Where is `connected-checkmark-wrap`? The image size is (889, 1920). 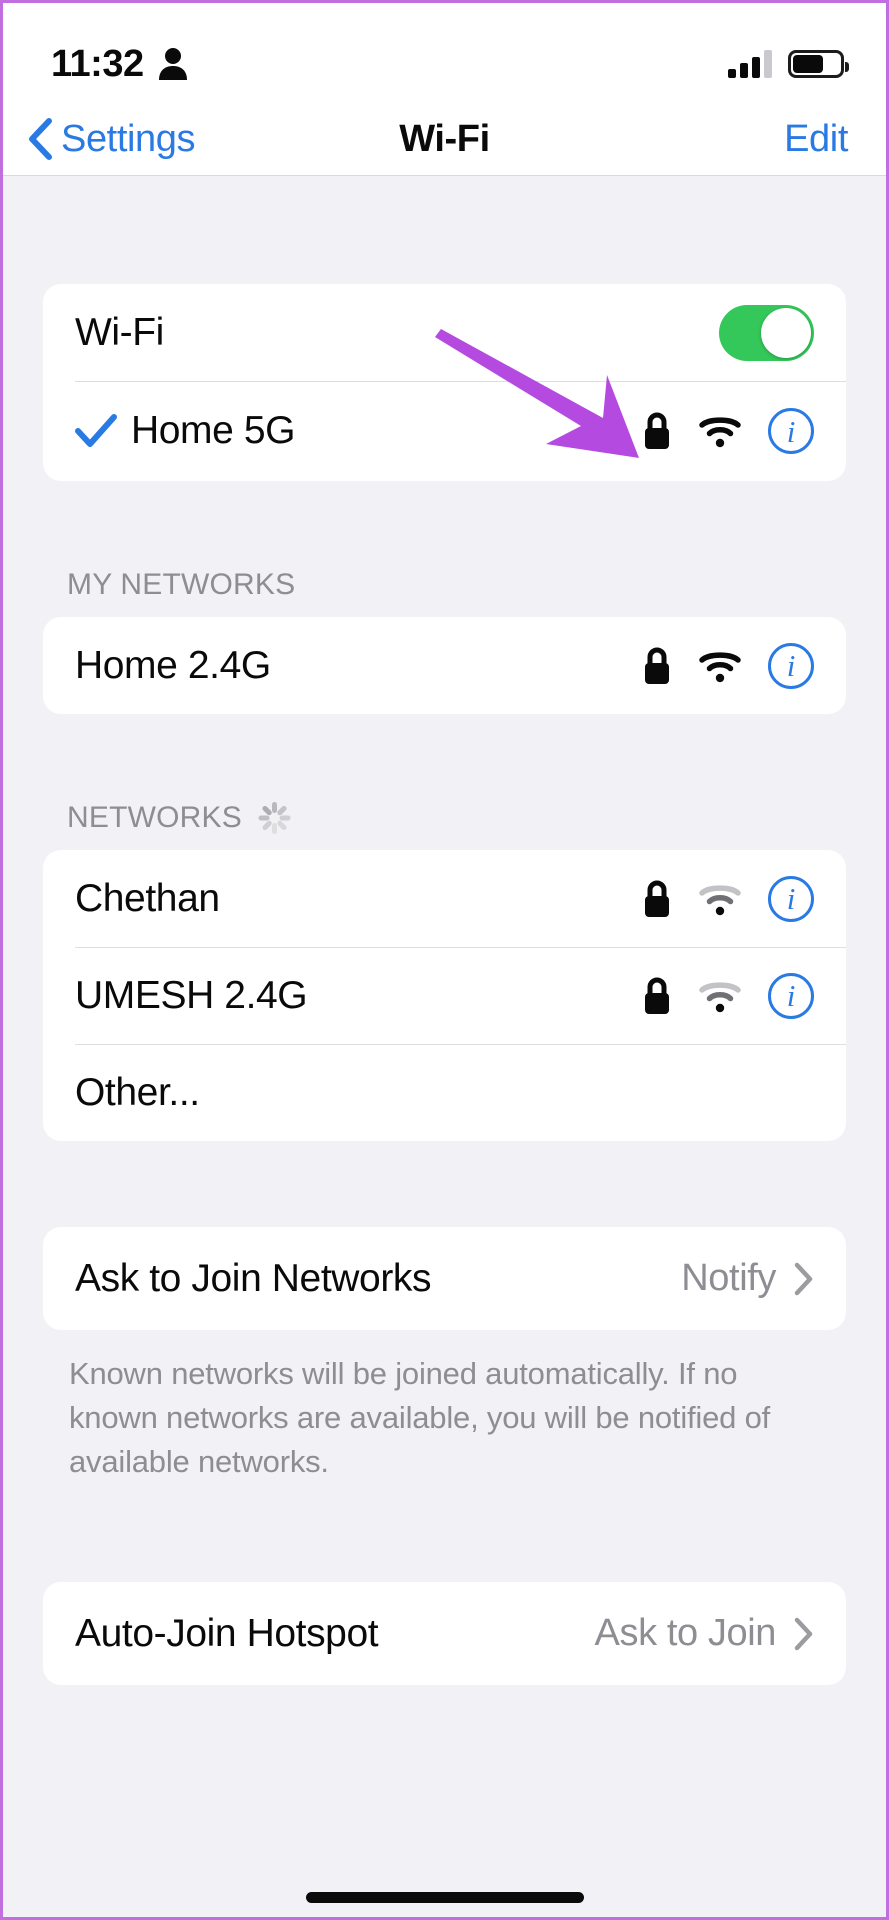
connected-checkmark-wrap is located at coordinates (103, 431).